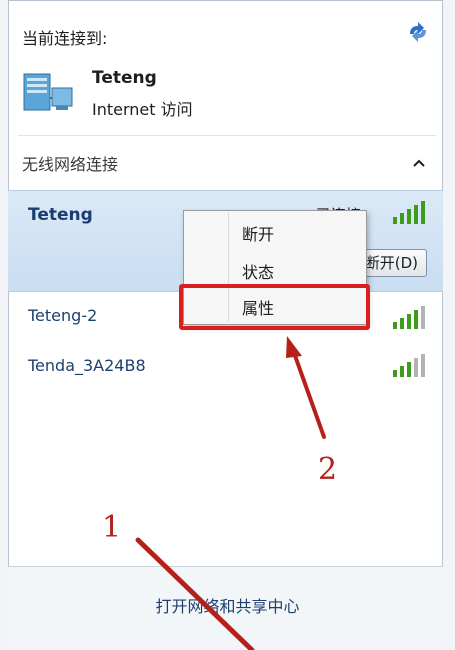 The image size is (455, 650). Describe the element at coordinates (65, 38) in the screenshot. I see `current-connection-heading: 当前连接到:` at that location.